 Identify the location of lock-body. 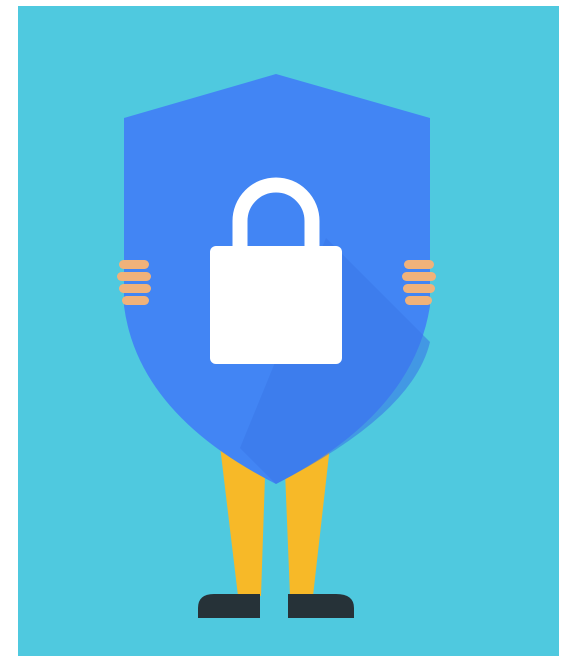
(276, 305).